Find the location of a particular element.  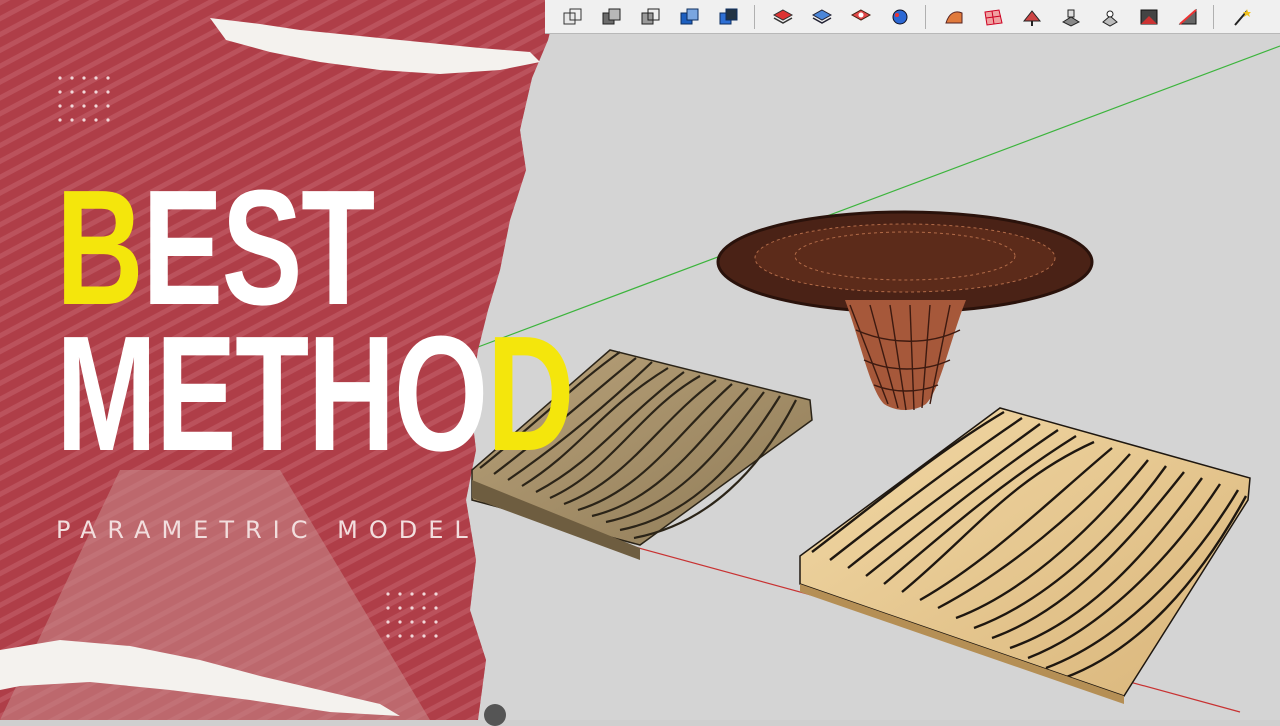

headline-line-2: METHOD is located at coordinates (315, 394).